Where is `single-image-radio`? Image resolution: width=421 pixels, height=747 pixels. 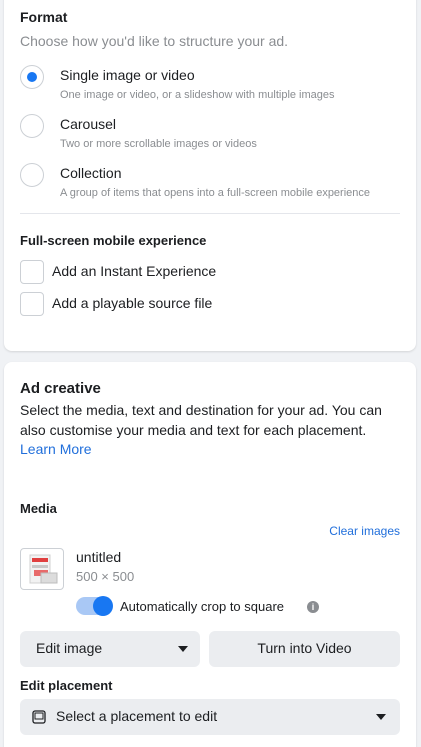 single-image-radio is located at coordinates (32, 77).